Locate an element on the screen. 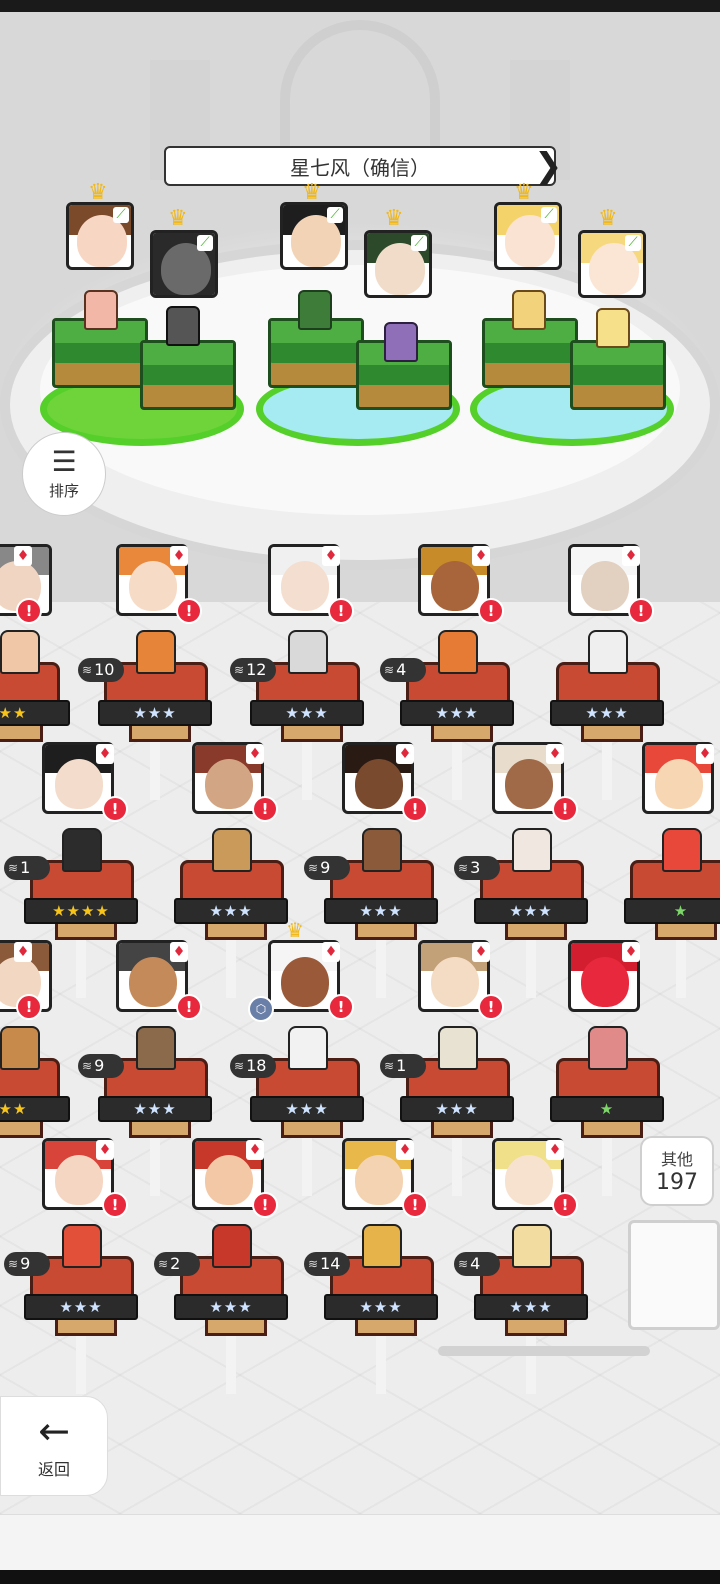 The height and width of the screenshot is (1584, 720). copies-badge: ≋ 1 is located at coordinates (27, 868).